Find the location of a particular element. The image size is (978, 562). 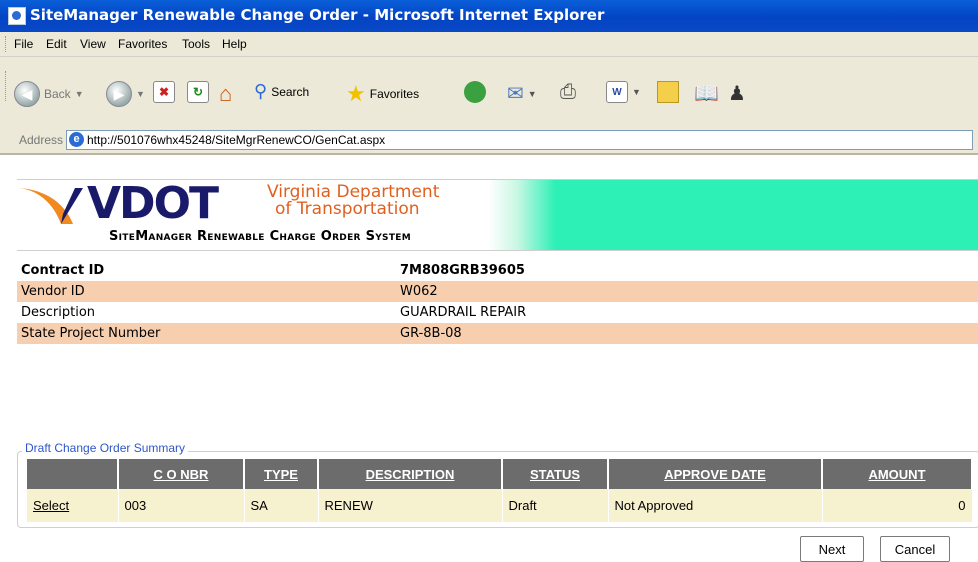

messenger-person-icon: ♟ is located at coordinates (737, 94).